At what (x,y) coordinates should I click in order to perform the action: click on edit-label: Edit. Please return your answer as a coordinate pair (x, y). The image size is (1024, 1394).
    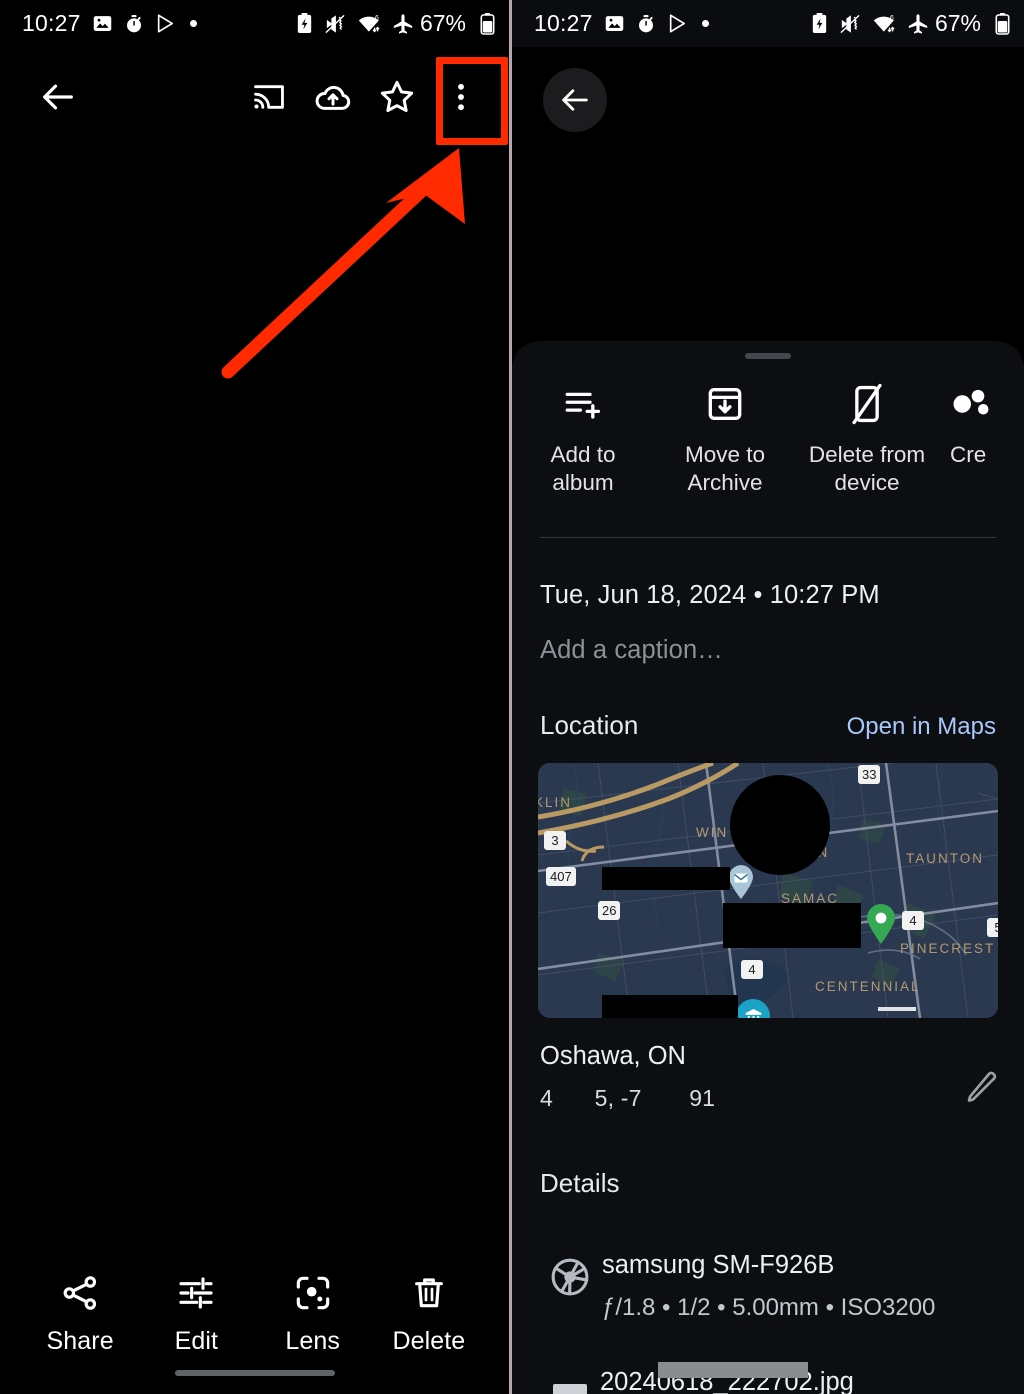
    Looking at the image, I should click on (196, 1341).